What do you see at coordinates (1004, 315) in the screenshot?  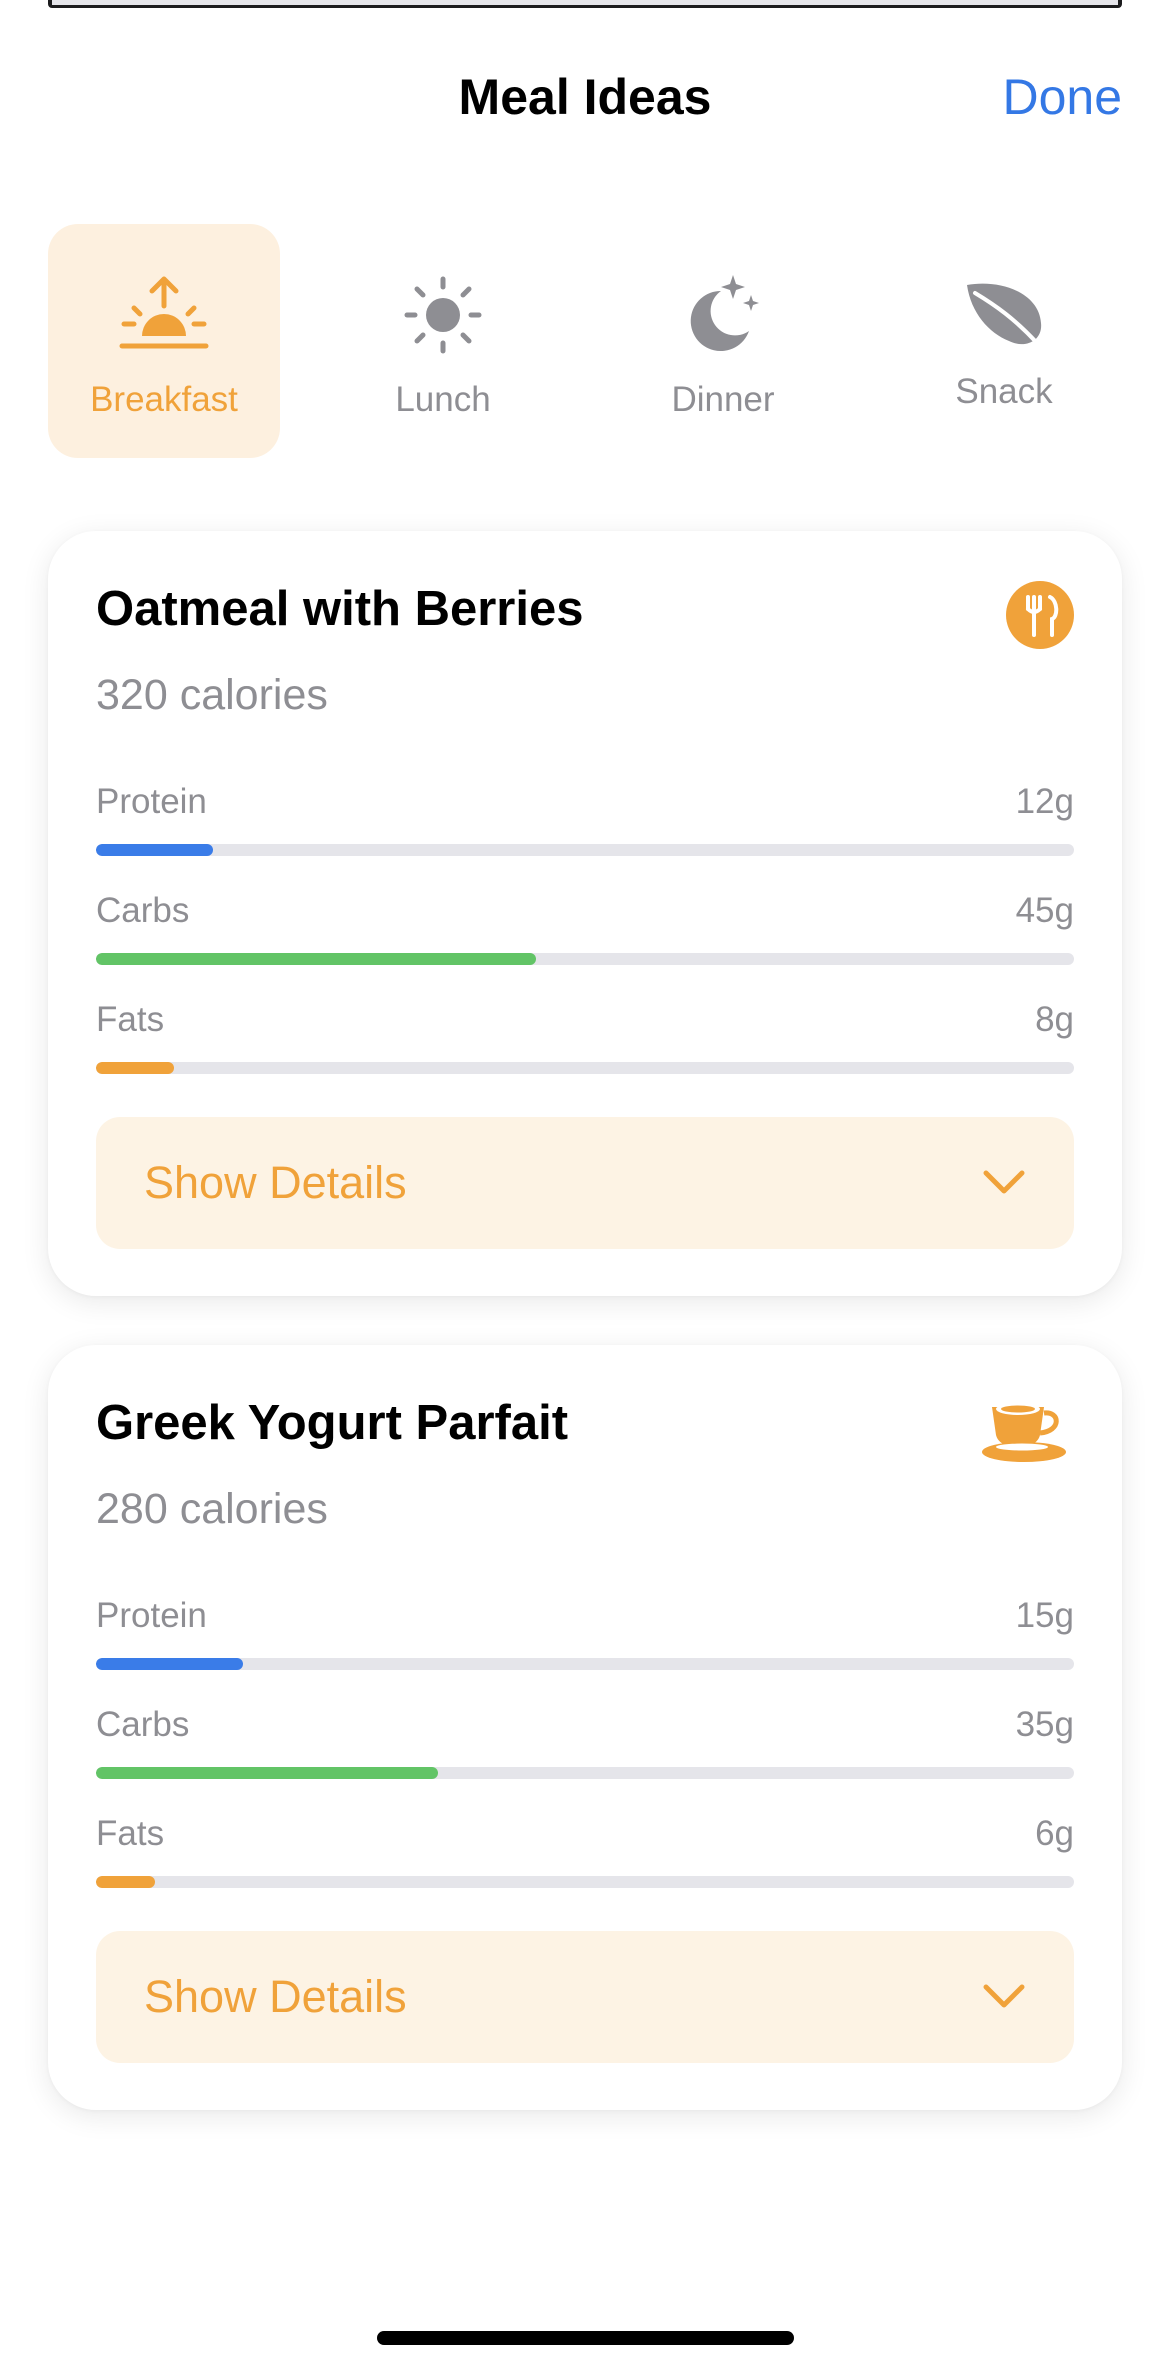 I see `leaf-icon` at bounding box center [1004, 315].